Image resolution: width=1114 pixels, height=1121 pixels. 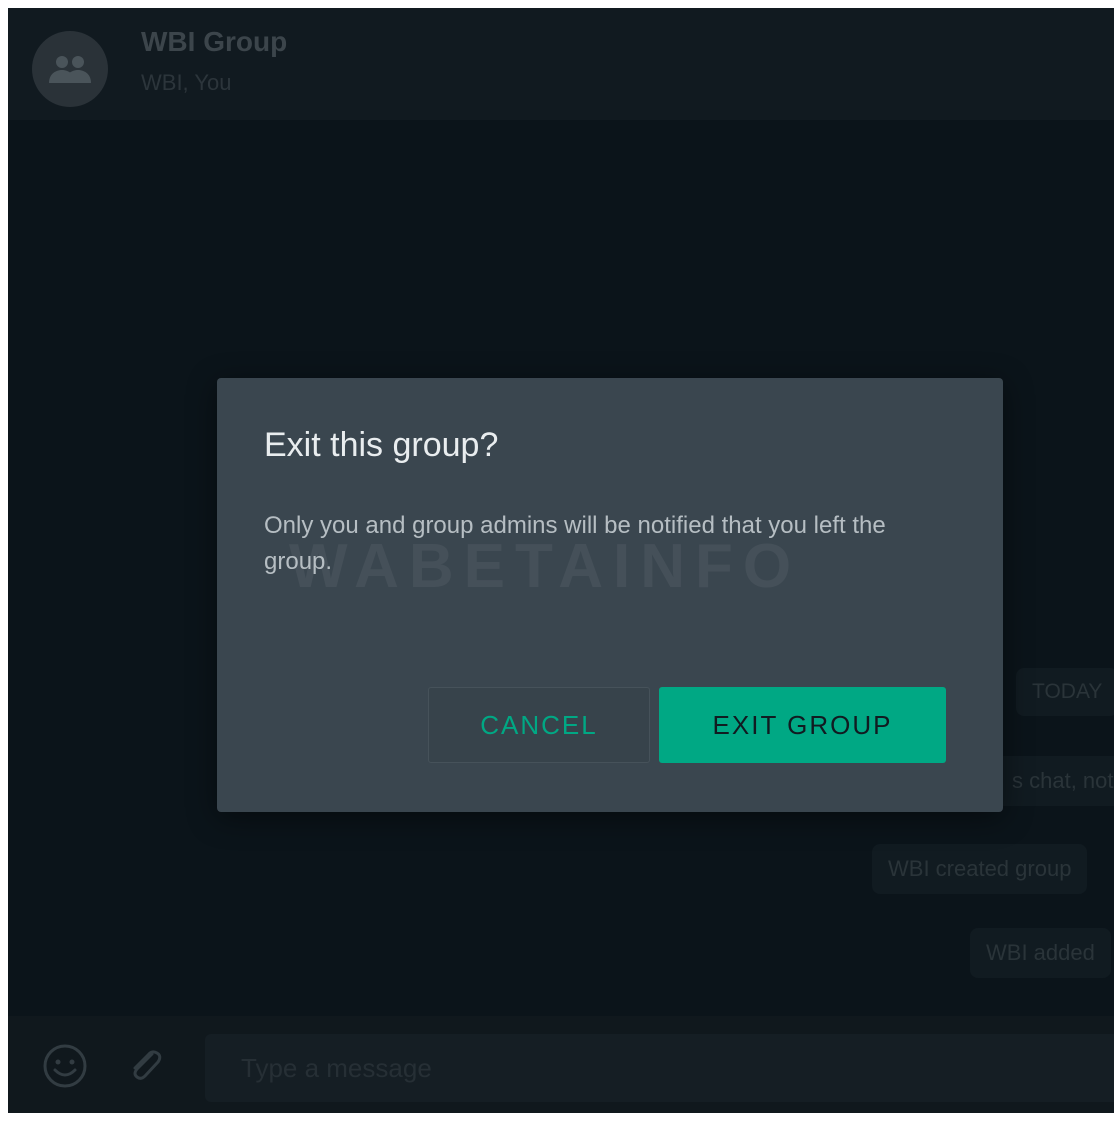 What do you see at coordinates (802, 725) in the screenshot?
I see `exit-group-button: EXIT GROUP` at bounding box center [802, 725].